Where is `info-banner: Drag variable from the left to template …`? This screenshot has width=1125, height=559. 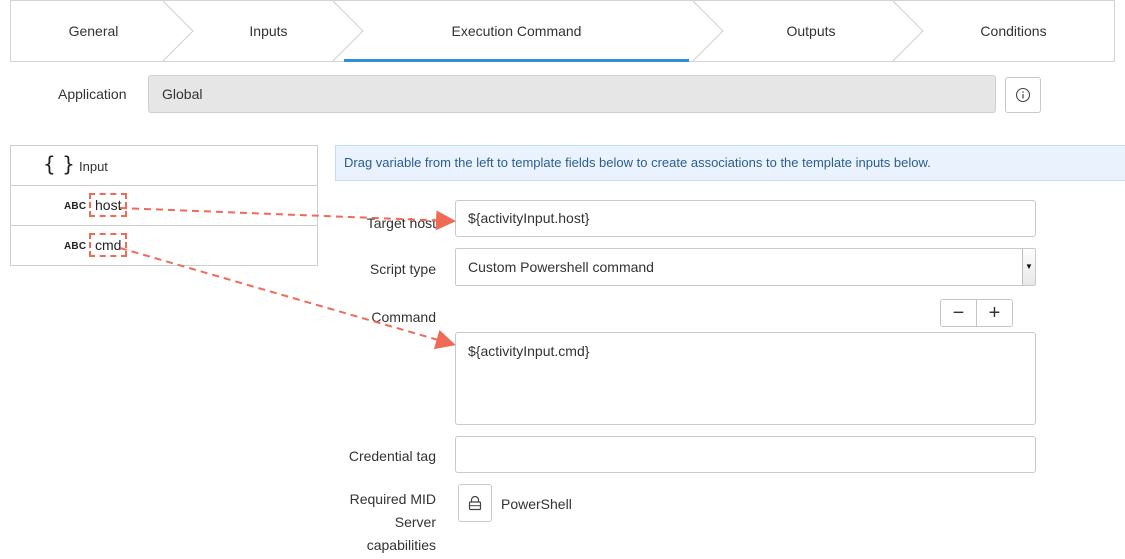
info-banner: Drag variable from the left to template … is located at coordinates (730, 163).